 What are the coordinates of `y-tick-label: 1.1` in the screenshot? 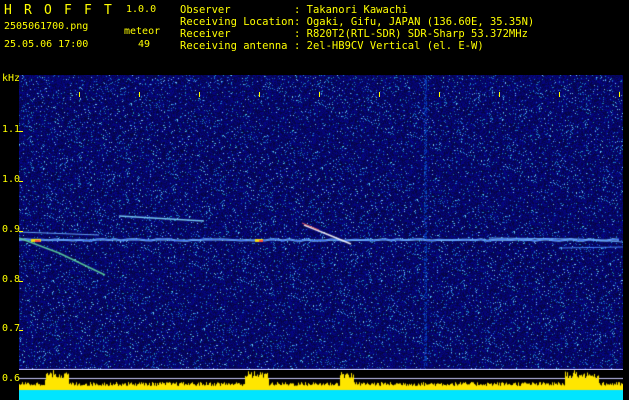 It's located at (11, 129).